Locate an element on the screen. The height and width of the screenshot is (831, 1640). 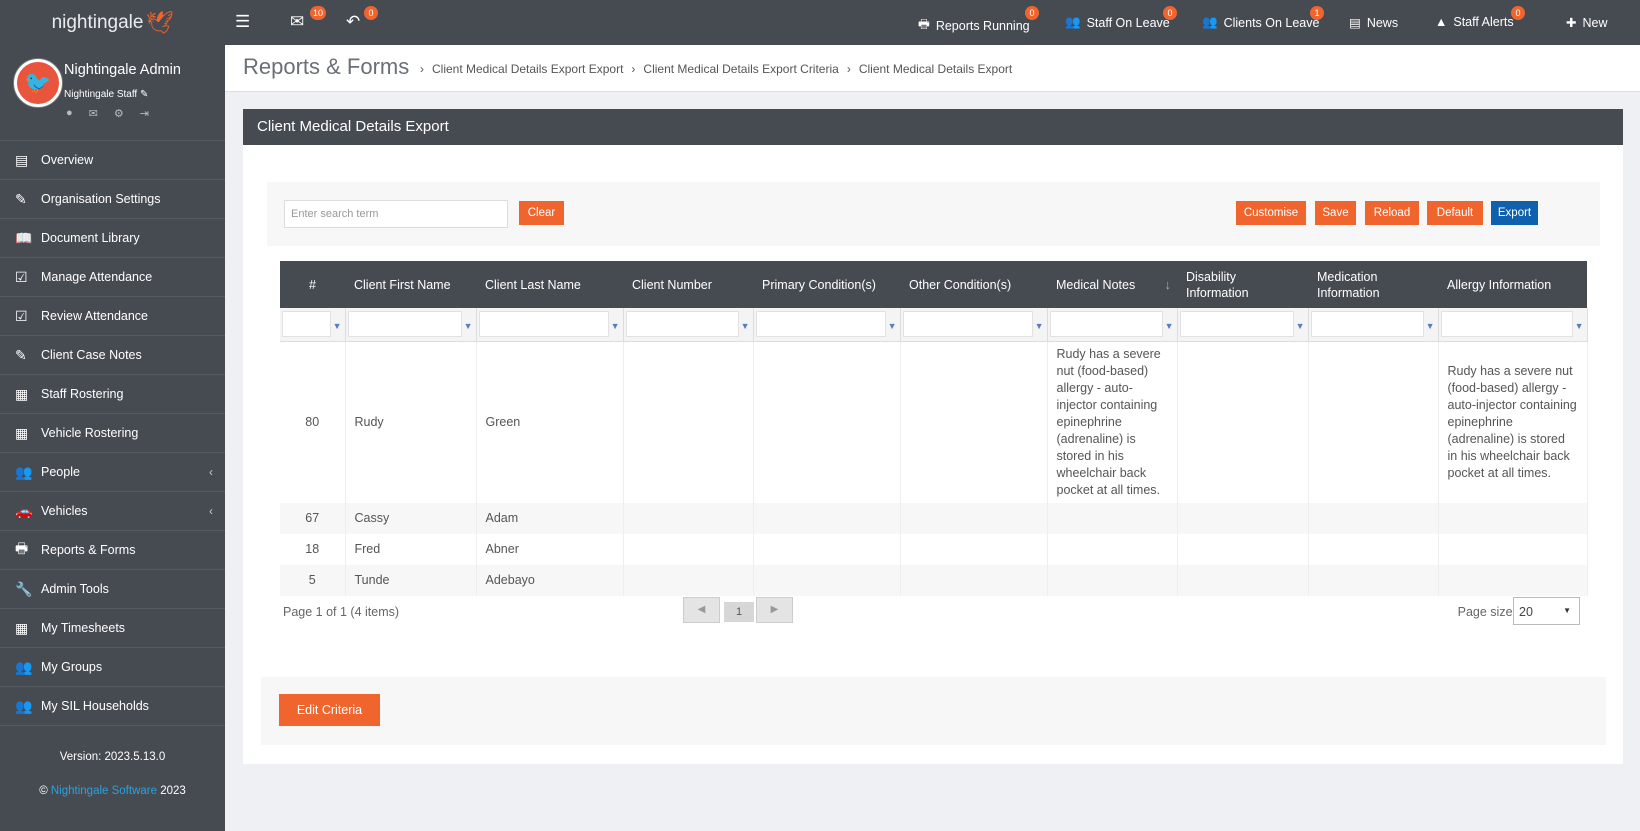
sidebar-item-organisation-settings: ✎ Organisation Settings is located at coordinates (112, 199).